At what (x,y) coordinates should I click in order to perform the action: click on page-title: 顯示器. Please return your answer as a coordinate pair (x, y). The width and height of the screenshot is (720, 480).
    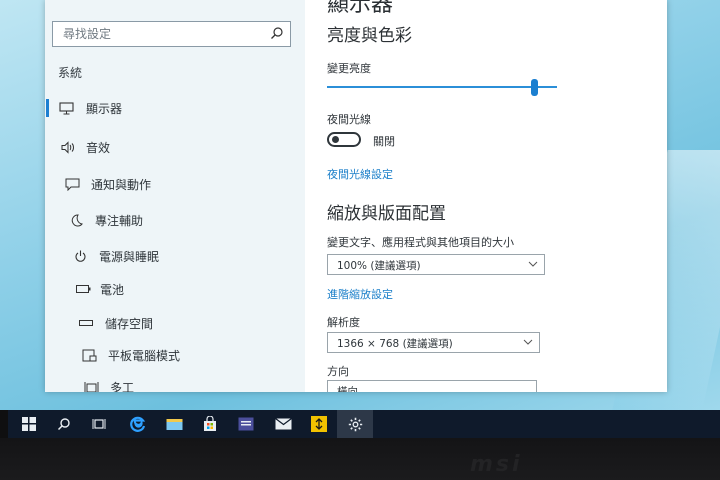
    Looking at the image, I should click on (360, 8).